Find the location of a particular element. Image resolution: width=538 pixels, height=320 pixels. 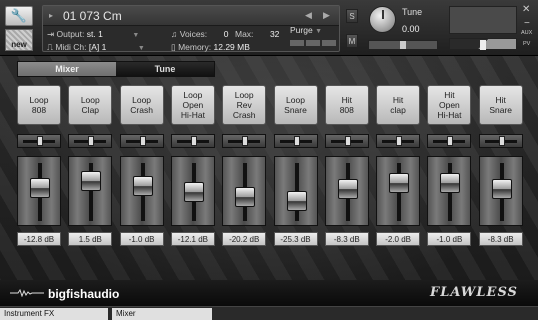

prev-instrument-icon: ◀ is located at coordinates (308, 15).